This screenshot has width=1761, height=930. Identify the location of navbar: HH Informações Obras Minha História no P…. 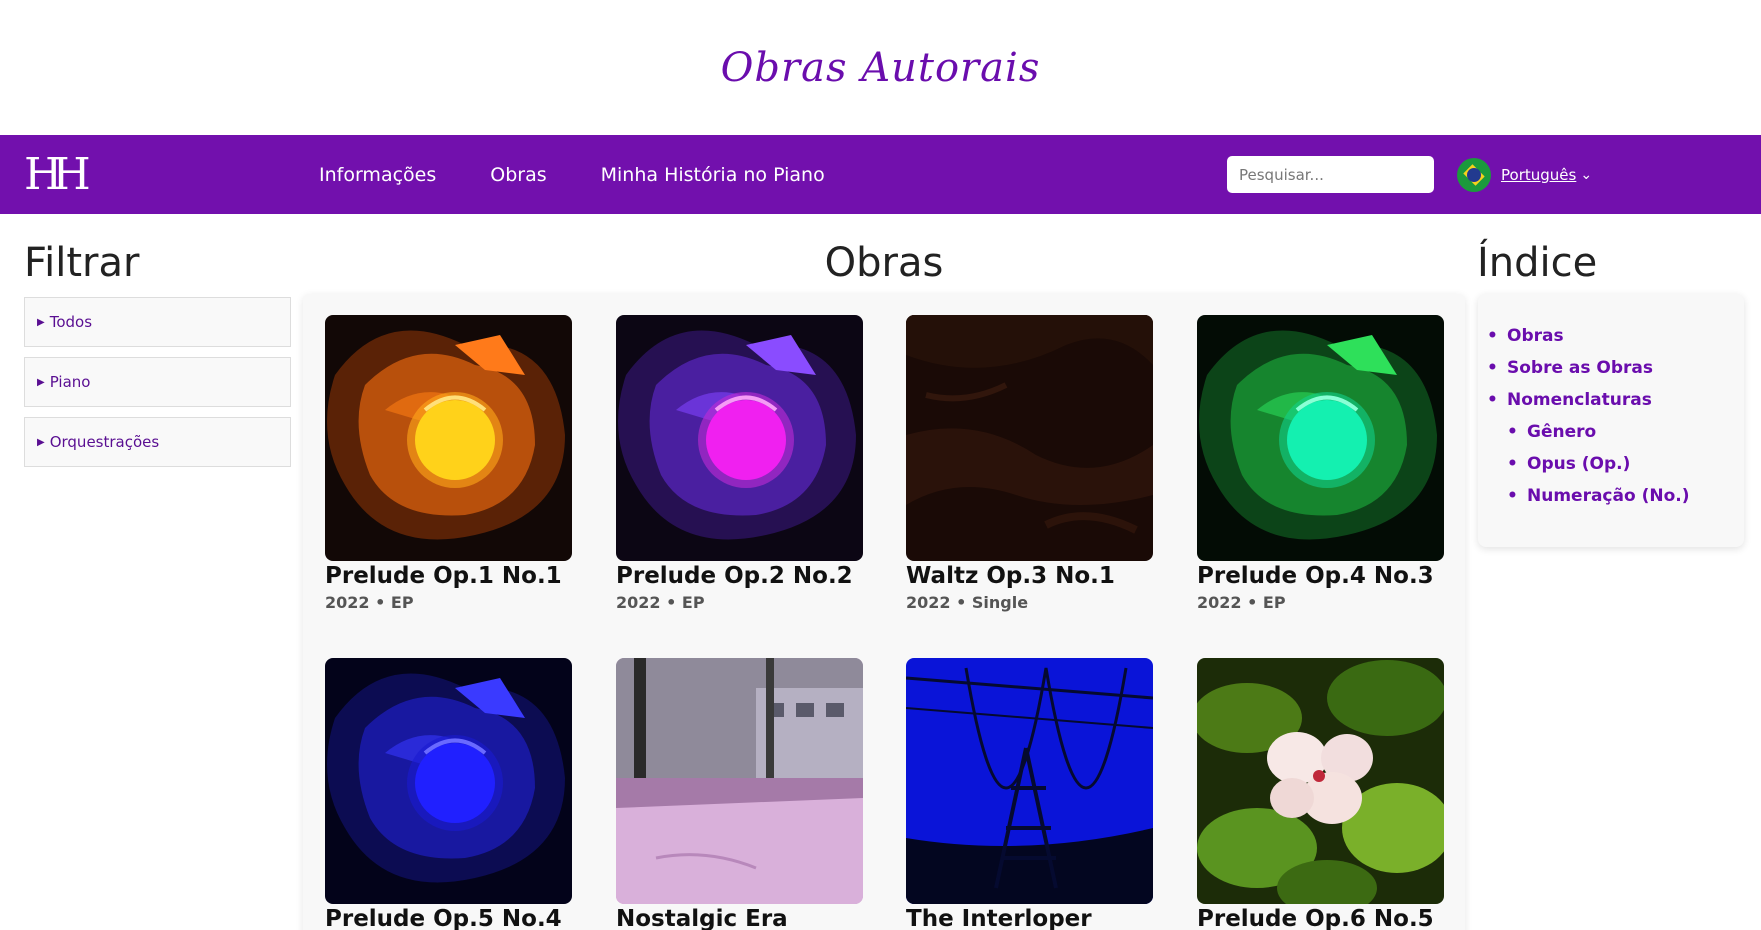
(880, 174).